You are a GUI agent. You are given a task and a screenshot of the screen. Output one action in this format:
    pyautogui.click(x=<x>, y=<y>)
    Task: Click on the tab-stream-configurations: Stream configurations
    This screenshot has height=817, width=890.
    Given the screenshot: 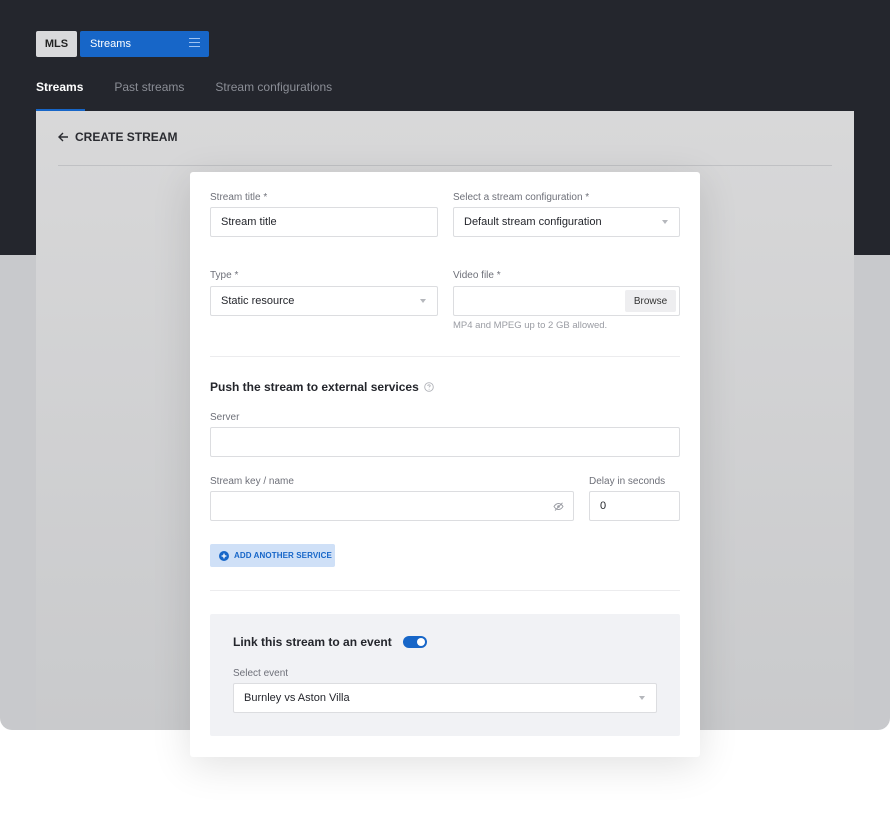 What is the action you would take?
    pyautogui.click(x=273, y=95)
    